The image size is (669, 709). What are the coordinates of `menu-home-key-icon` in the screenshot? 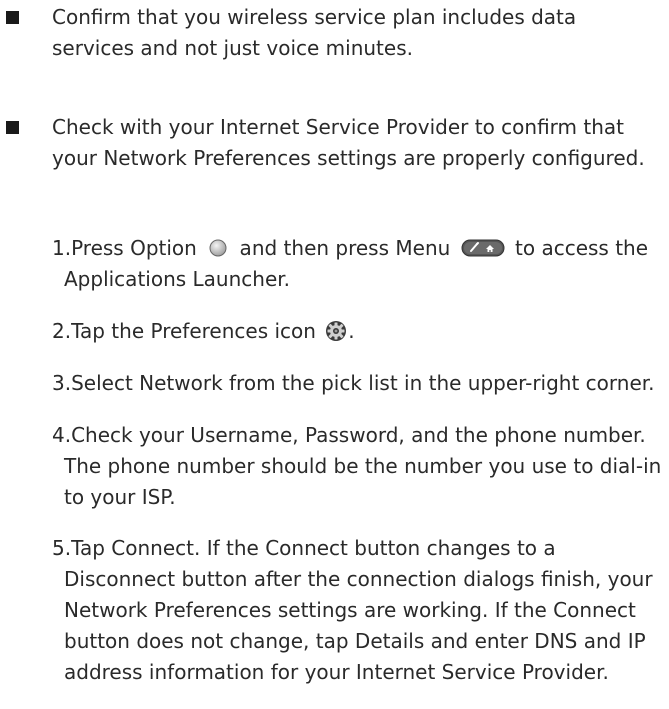 It's located at (483, 247).